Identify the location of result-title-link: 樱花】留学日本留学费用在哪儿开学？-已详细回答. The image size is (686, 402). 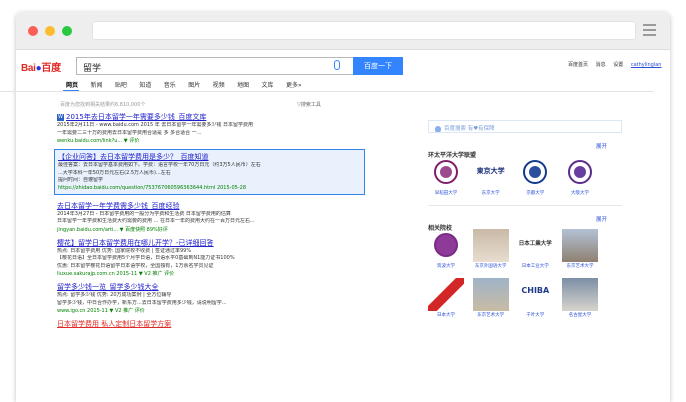
(209, 243).